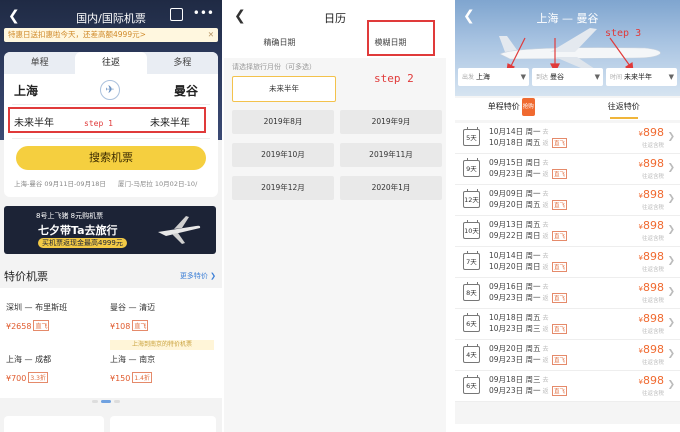 Image resolution: width=680 pixels, height=432 pixels. I want to click on promo-banner: 8号上飞猪 8元购机票 七夕带Ta去旅行 买机票返现金最高4999元, so click(110, 230).